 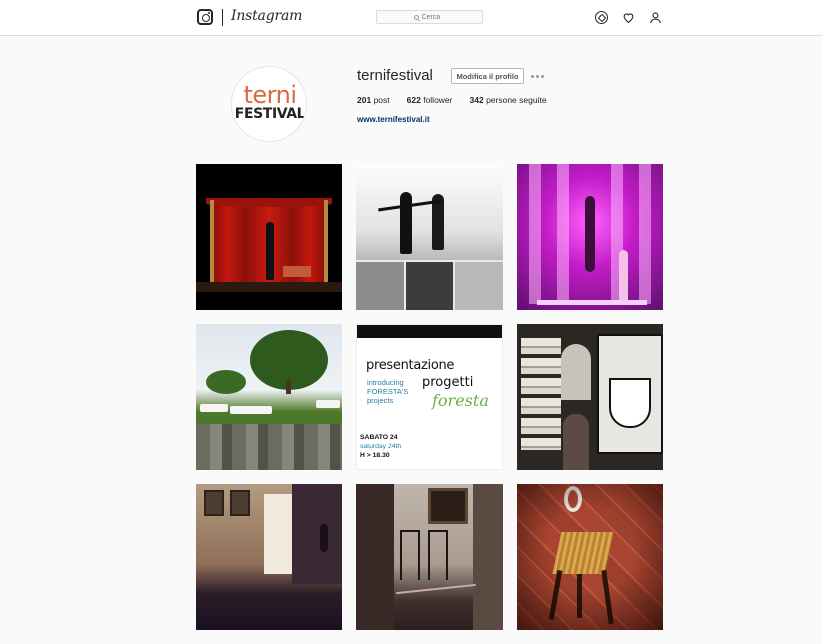 I want to click on post-thumbnail-landscape, so click(x=269, y=397).